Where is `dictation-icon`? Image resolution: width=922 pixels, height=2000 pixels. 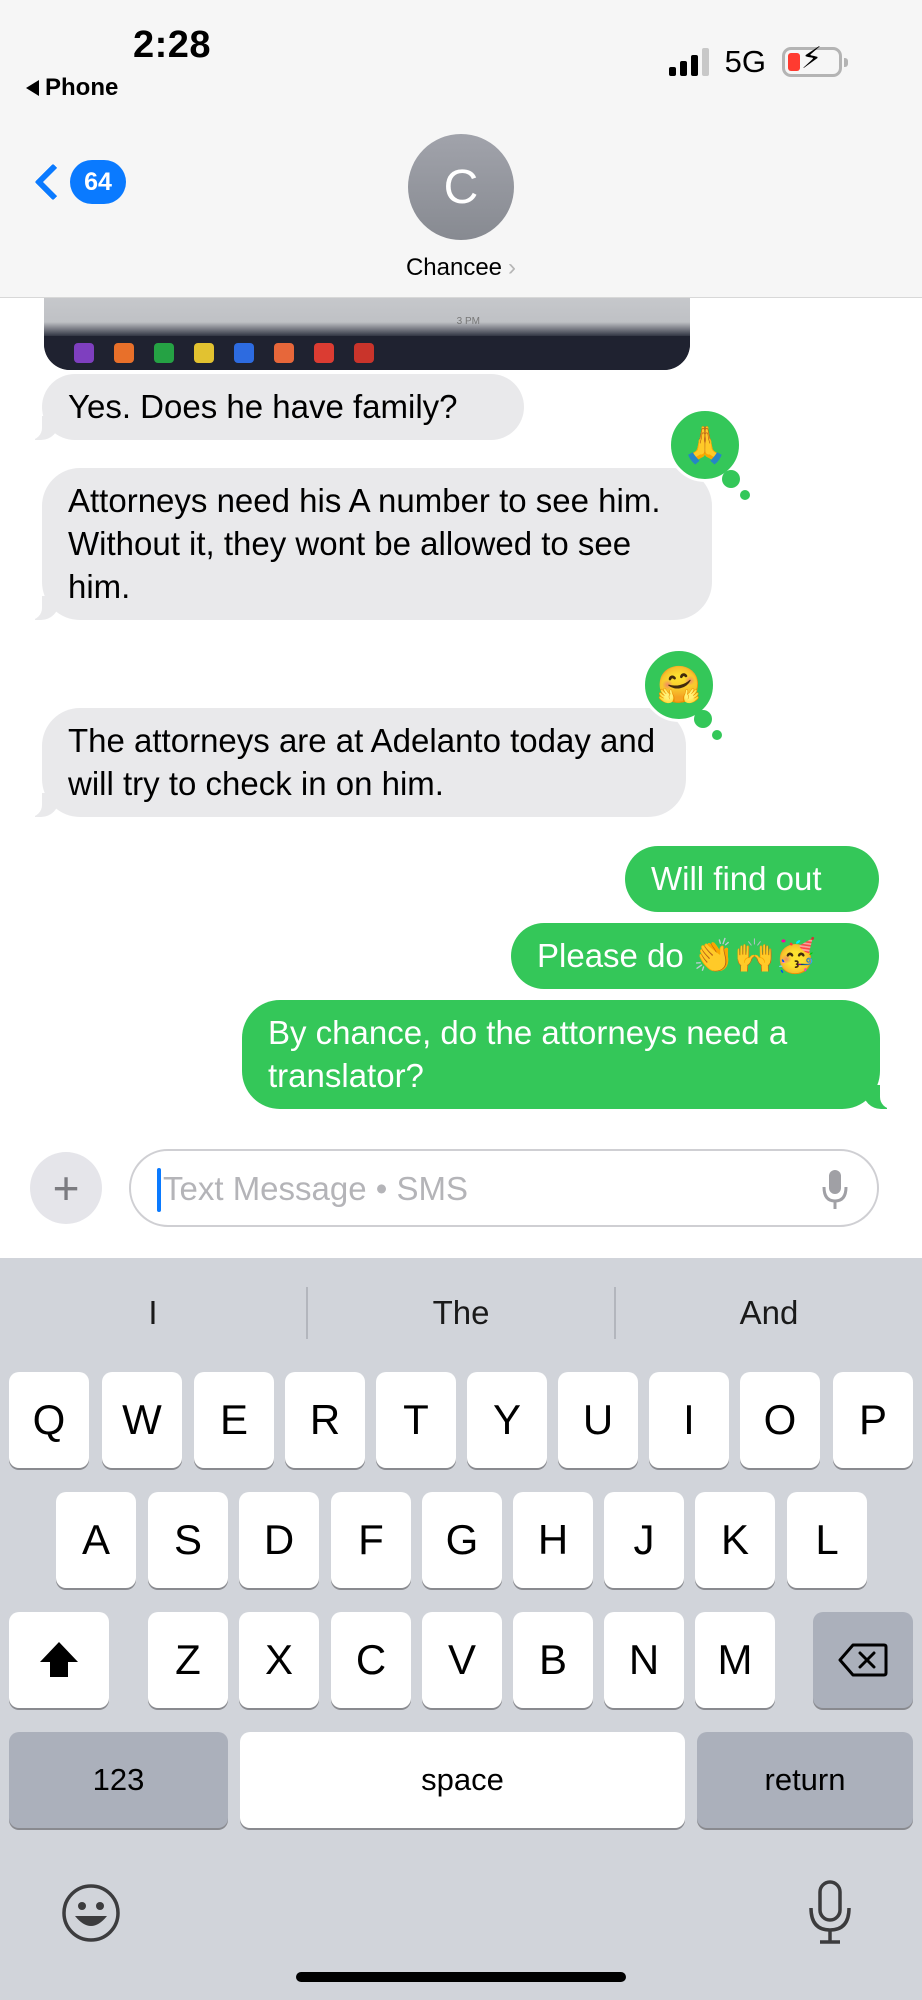
dictation-icon is located at coordinates (830, 1913).